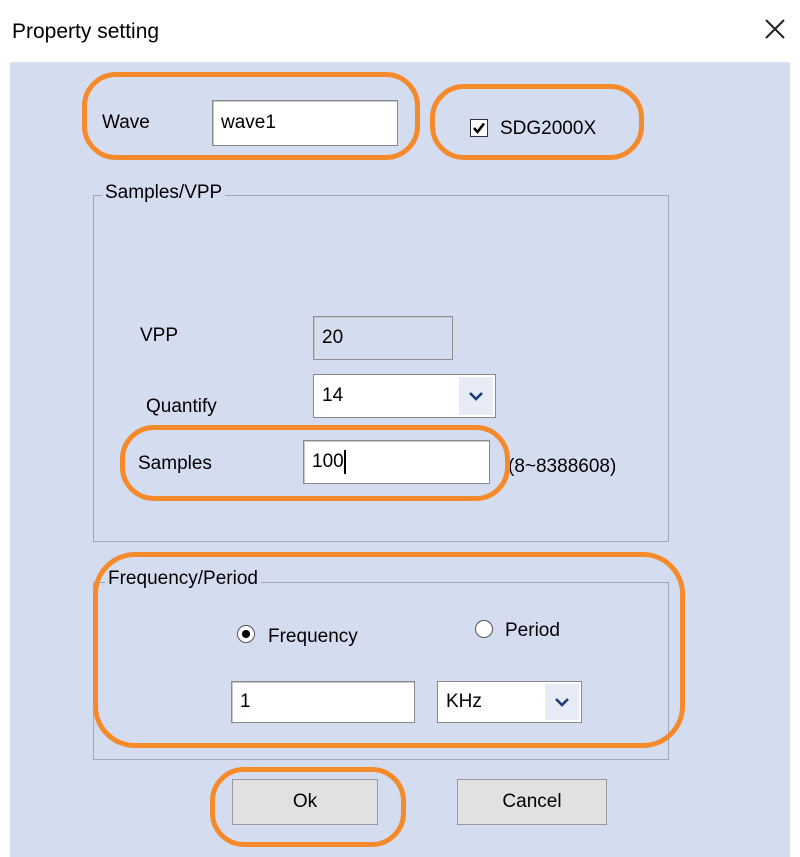 The width and height of the screenshot is (800, 857). I want to click on vpp-label: VPP, so click(159, 335).